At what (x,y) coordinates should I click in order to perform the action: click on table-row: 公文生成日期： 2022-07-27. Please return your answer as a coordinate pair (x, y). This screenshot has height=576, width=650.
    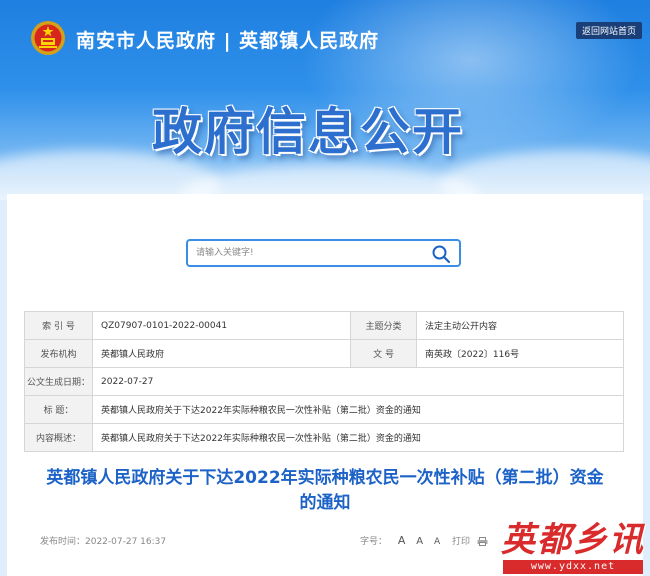
    Looking at the image, I should click on (323, 381).